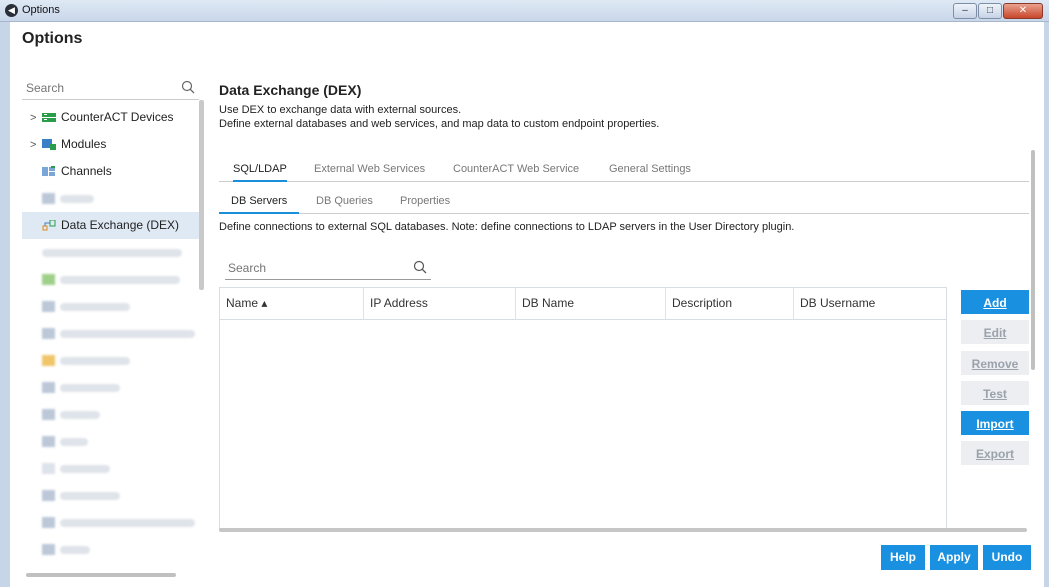 Image resolution: width=1049 pixels, height=587 pixels. I want to click on sidebar-item-label: Channels, so click(86, 171).